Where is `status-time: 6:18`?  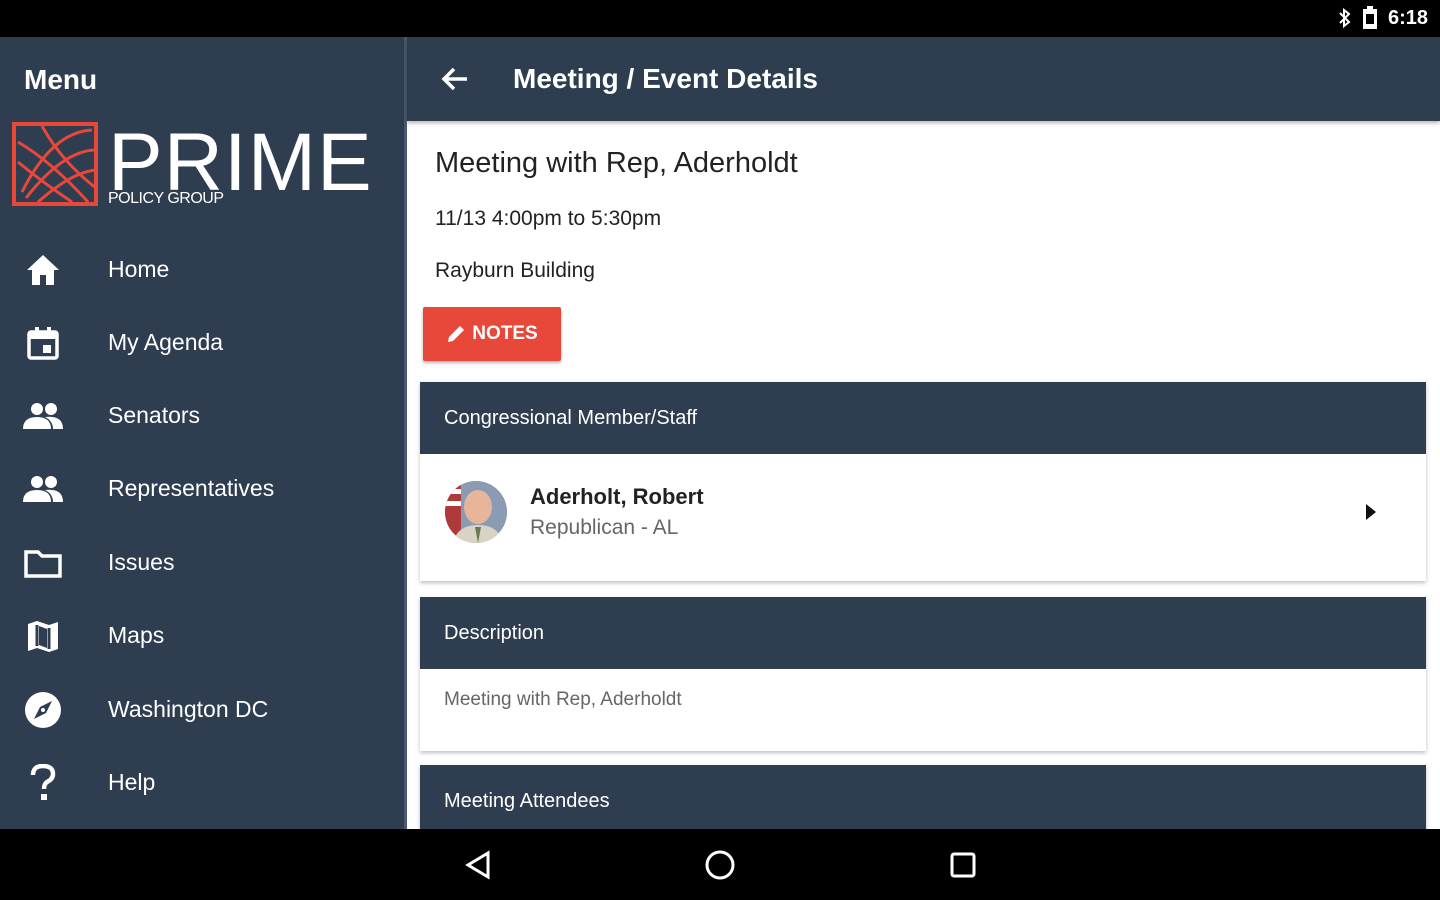 status-time: 6:18 is located at coordinates (1407, 17).